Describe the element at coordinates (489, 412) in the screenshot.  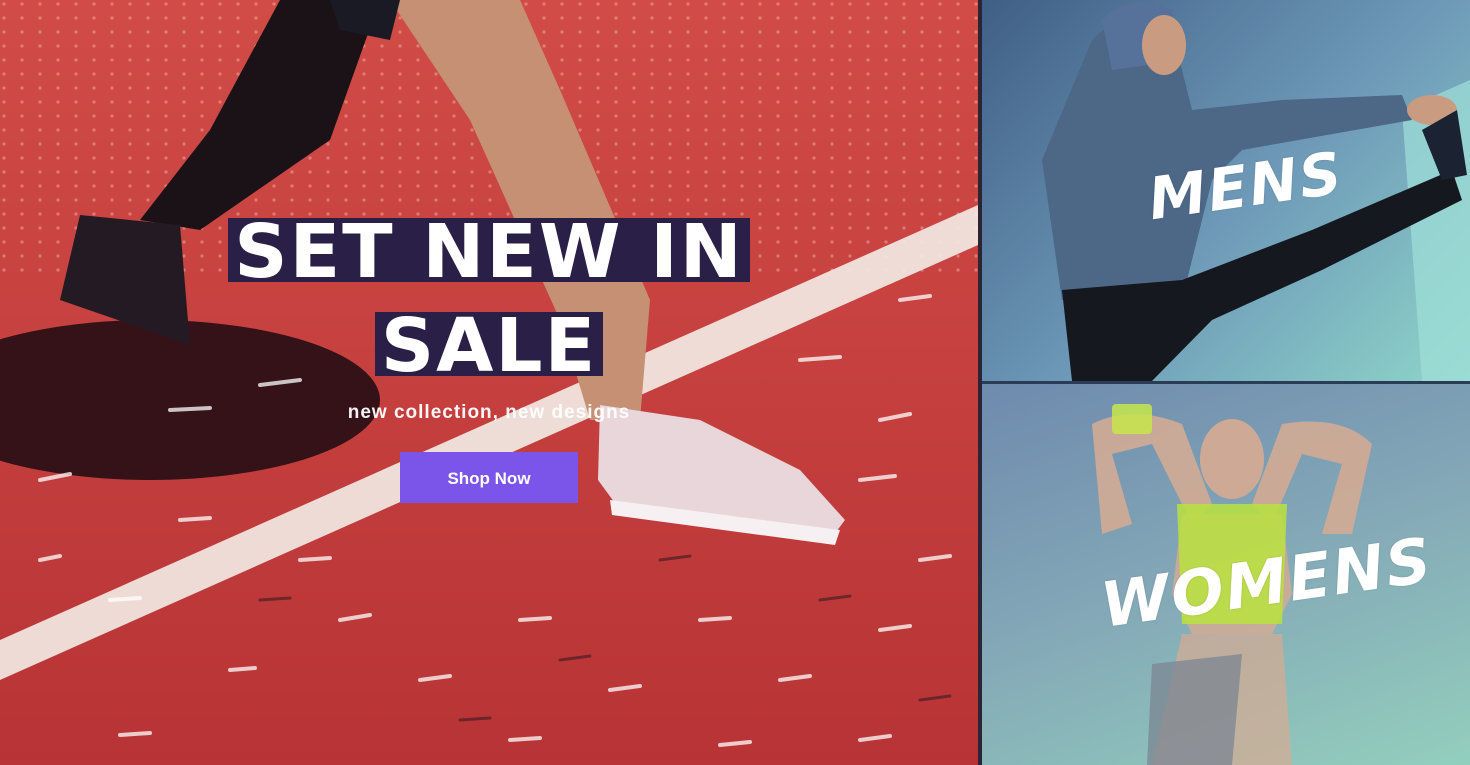
I see `hero-subtitle: new collection, new designs` at that location.